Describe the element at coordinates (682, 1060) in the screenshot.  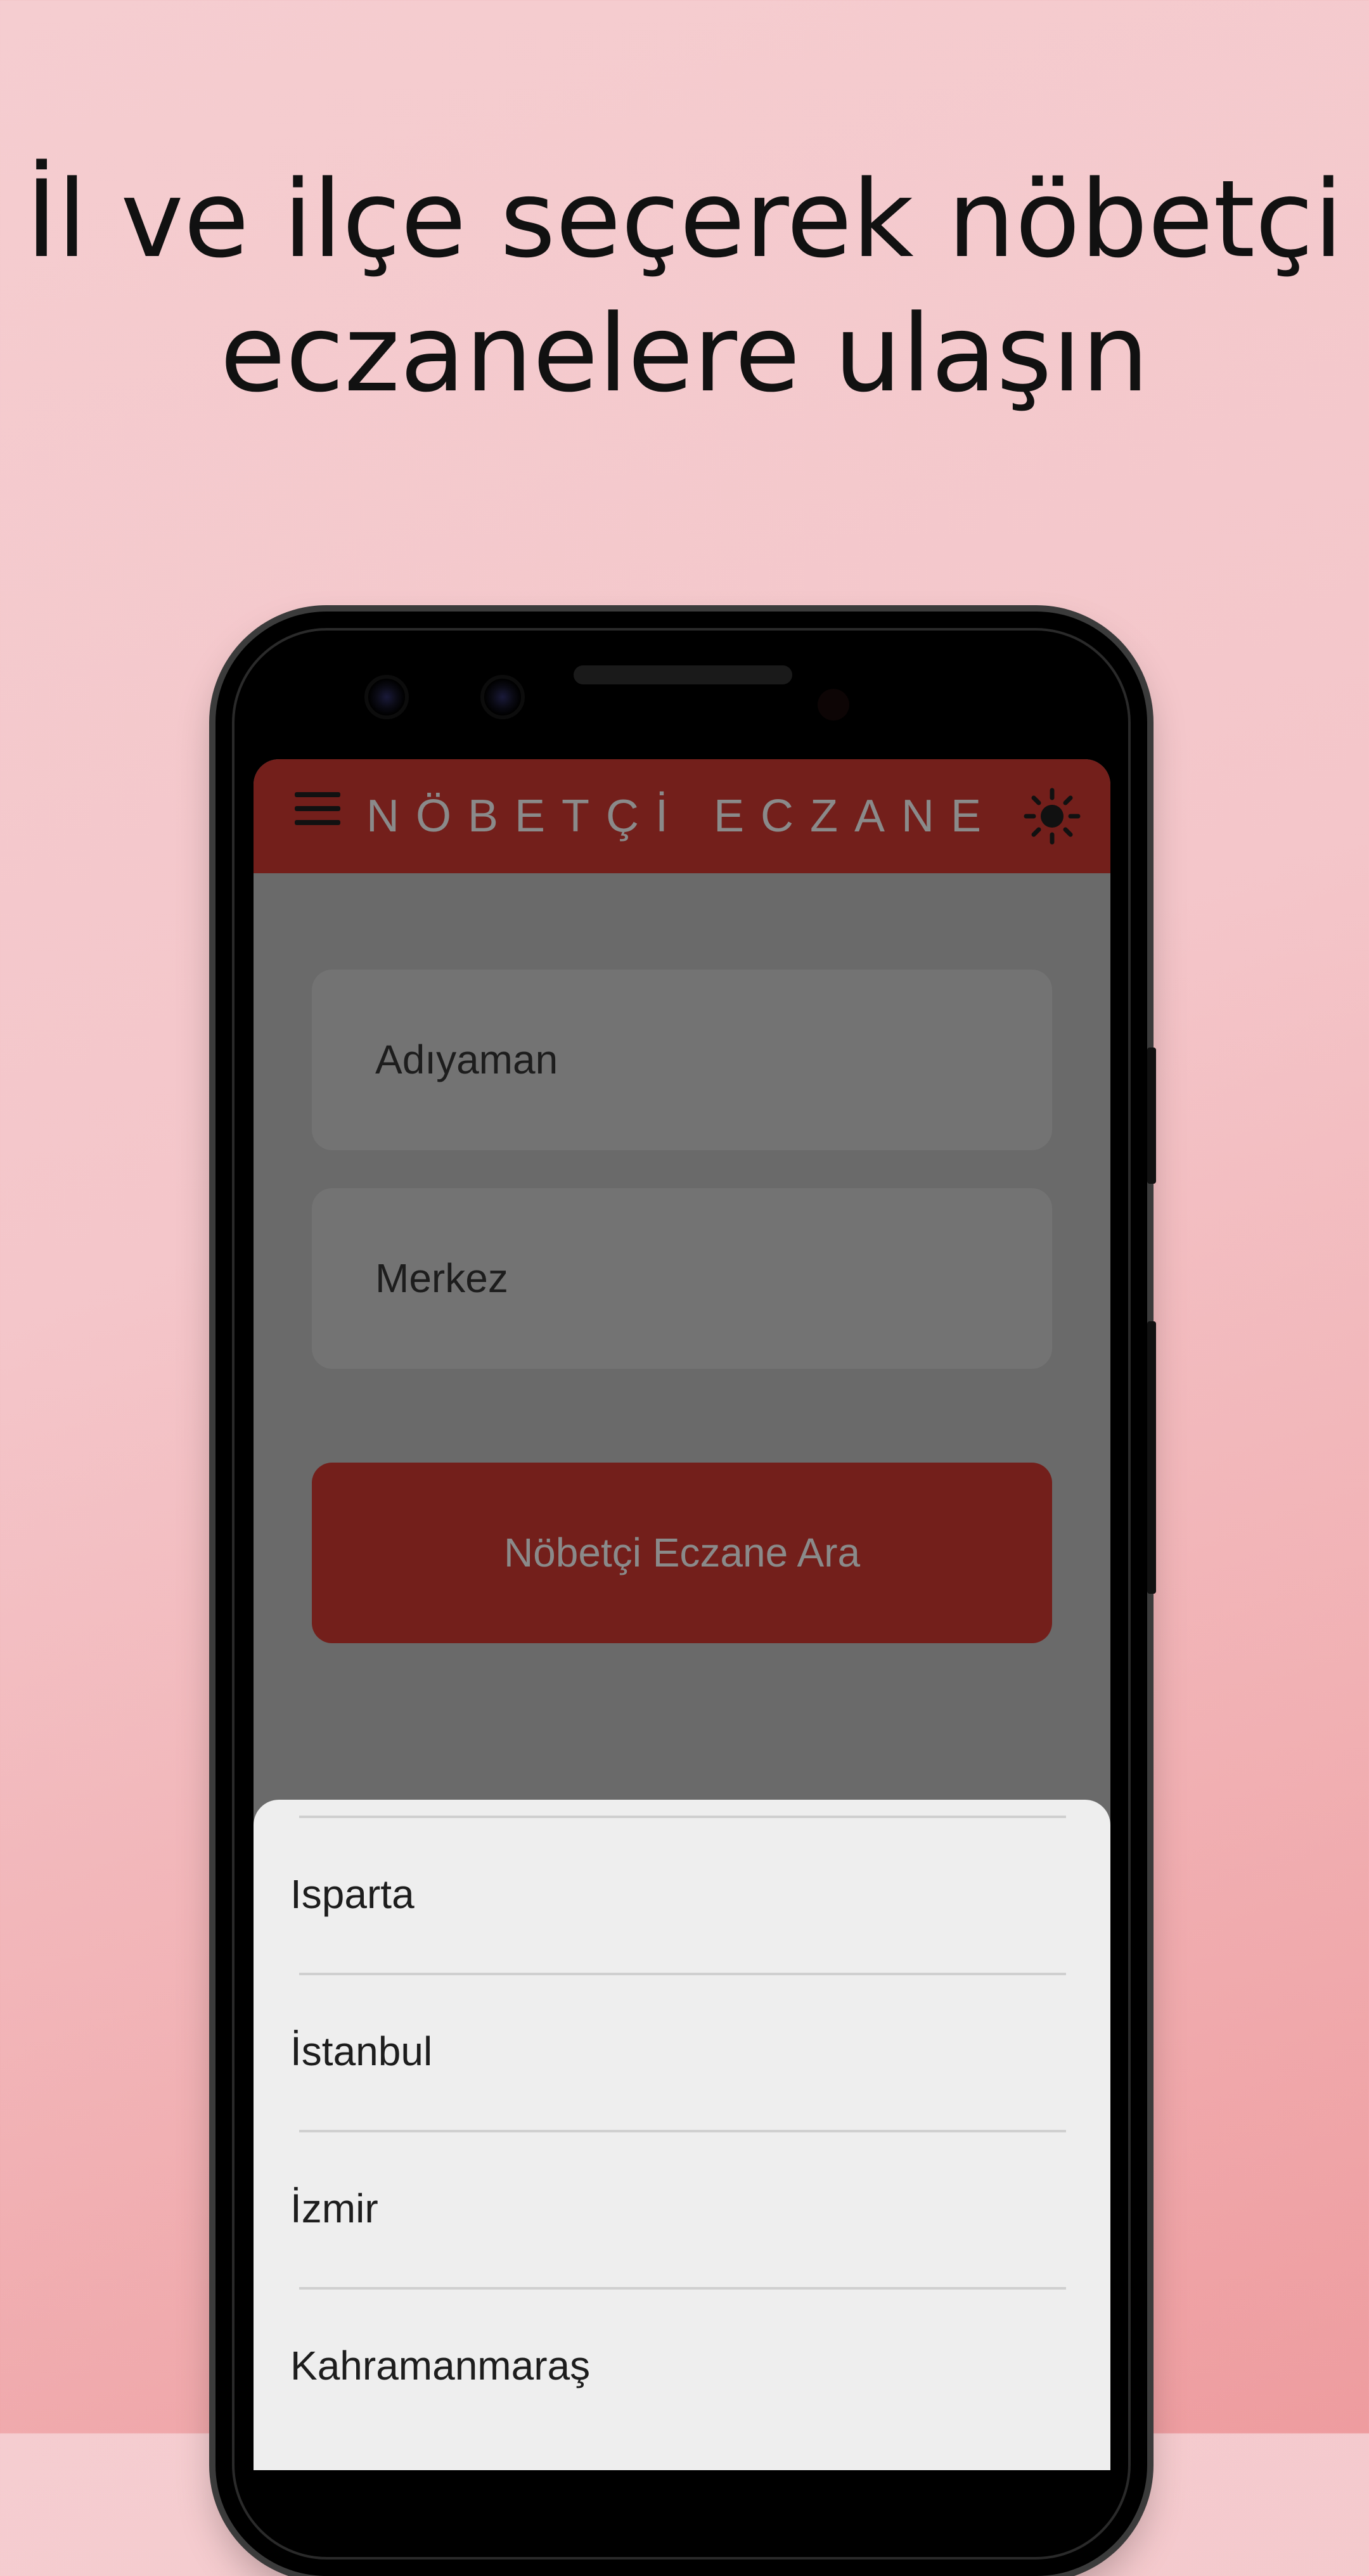
I see `city-select-field: Adıyaman` at that location.